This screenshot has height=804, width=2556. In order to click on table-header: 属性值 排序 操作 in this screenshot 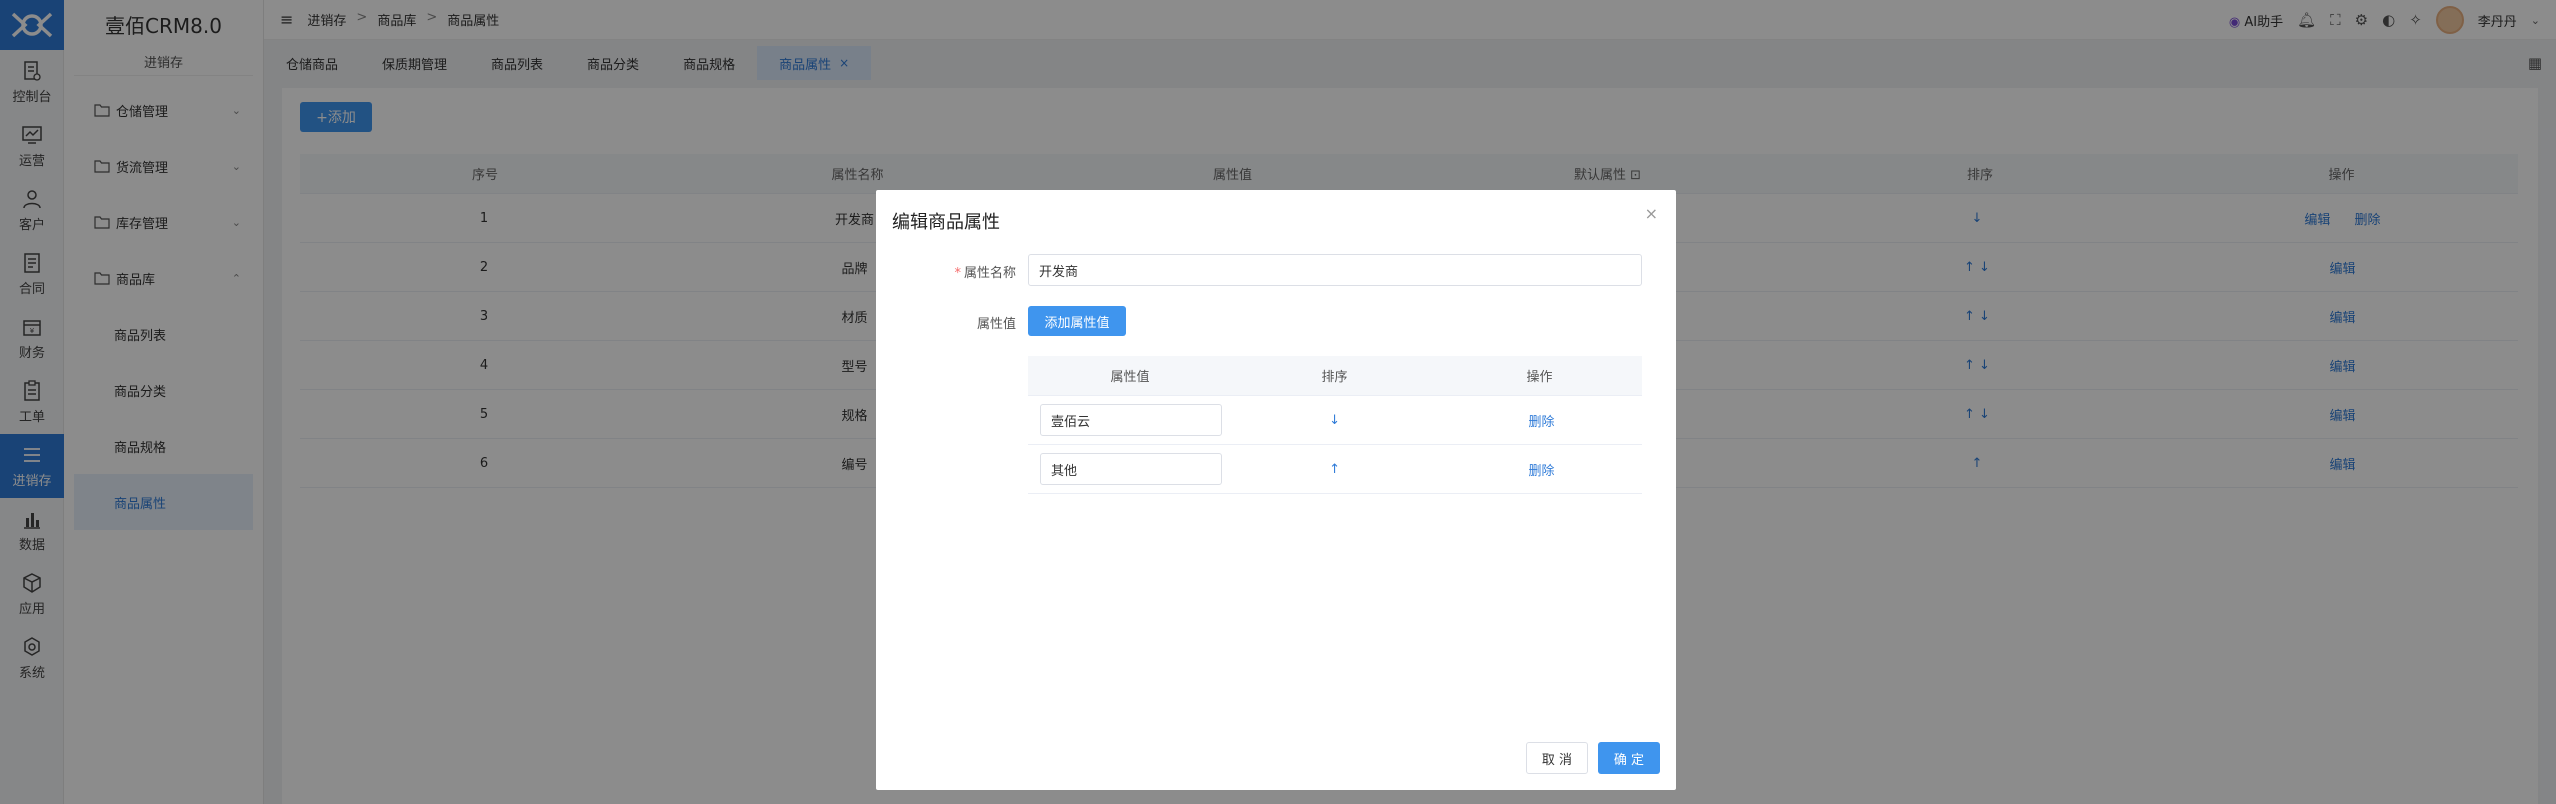, I will do `click(1335, 376)`.